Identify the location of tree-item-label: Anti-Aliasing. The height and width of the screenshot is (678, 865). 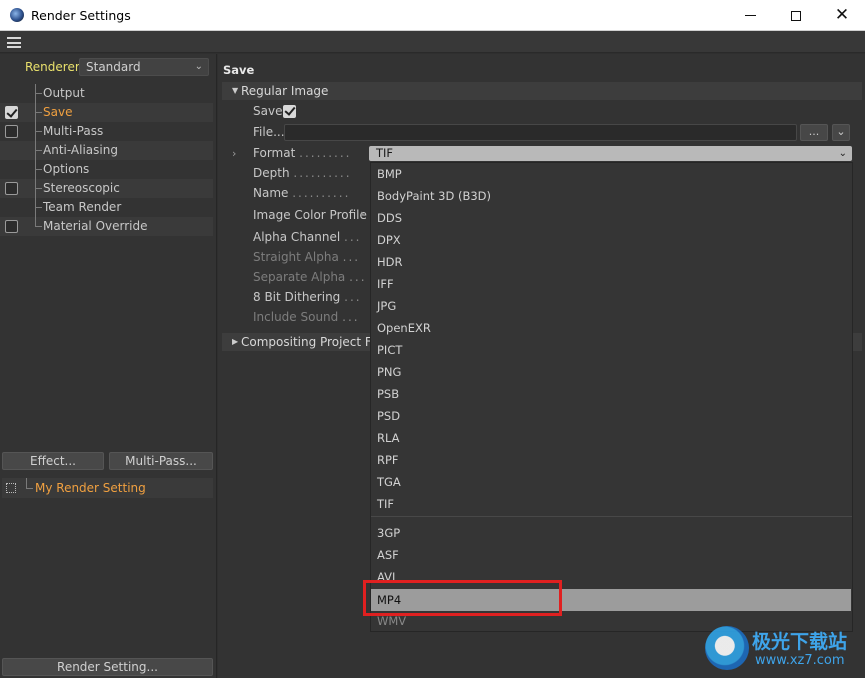
(80, 150).